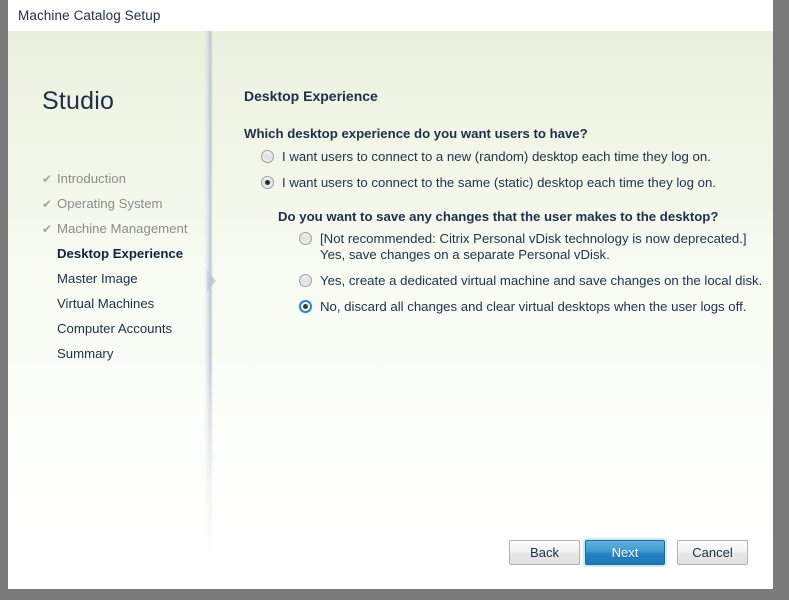 The image size is (789, 600). I want to click on sidebar-item-summary: Summary, so click(127, 353).